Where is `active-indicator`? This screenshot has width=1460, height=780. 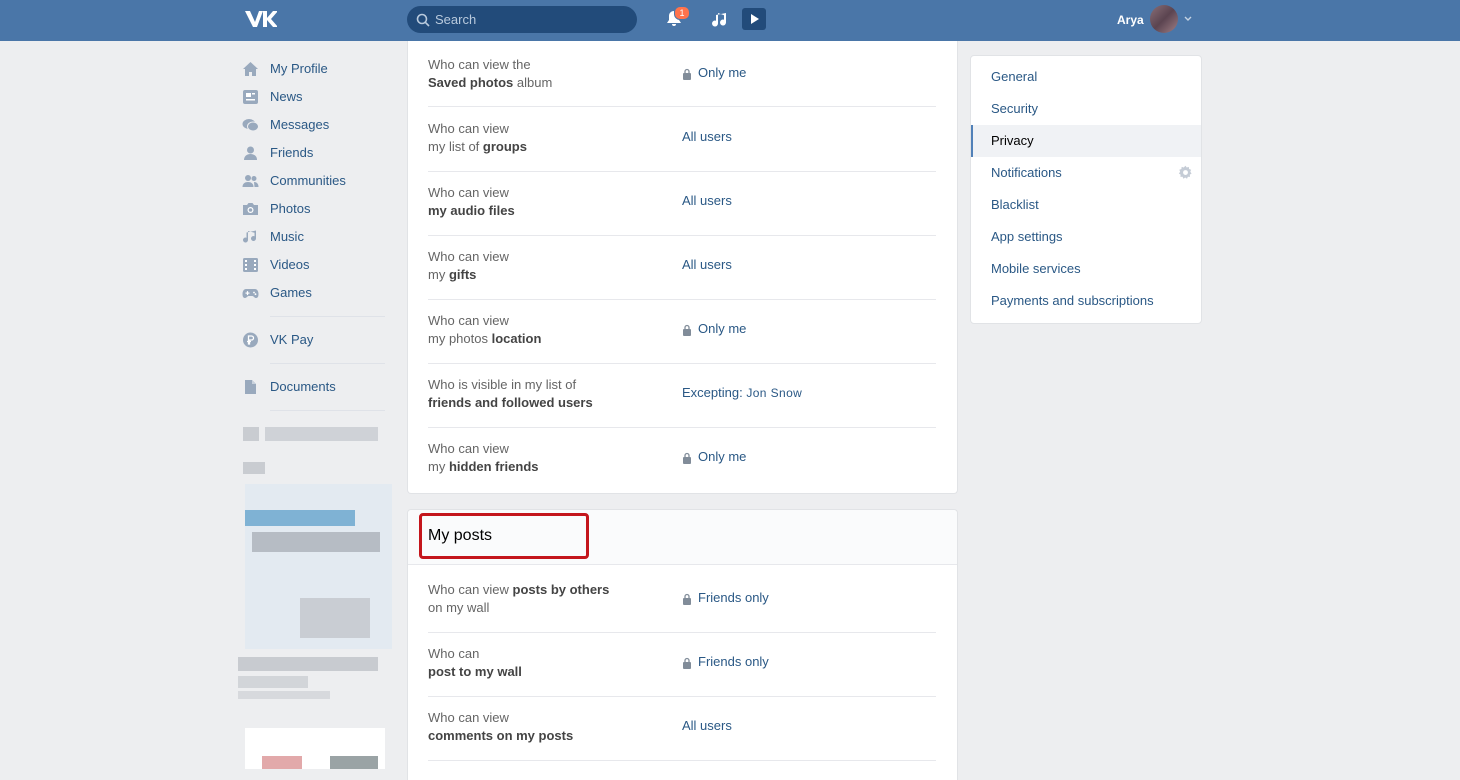
active-indicator is located at coordinates (972, 141).